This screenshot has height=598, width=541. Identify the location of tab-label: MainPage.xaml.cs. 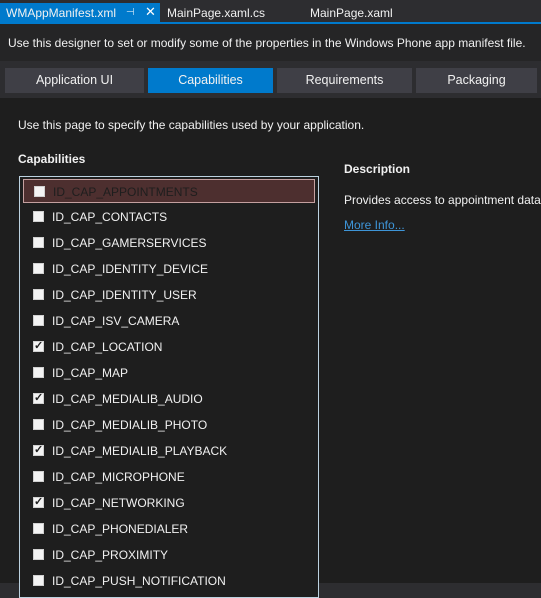
(216, 13).